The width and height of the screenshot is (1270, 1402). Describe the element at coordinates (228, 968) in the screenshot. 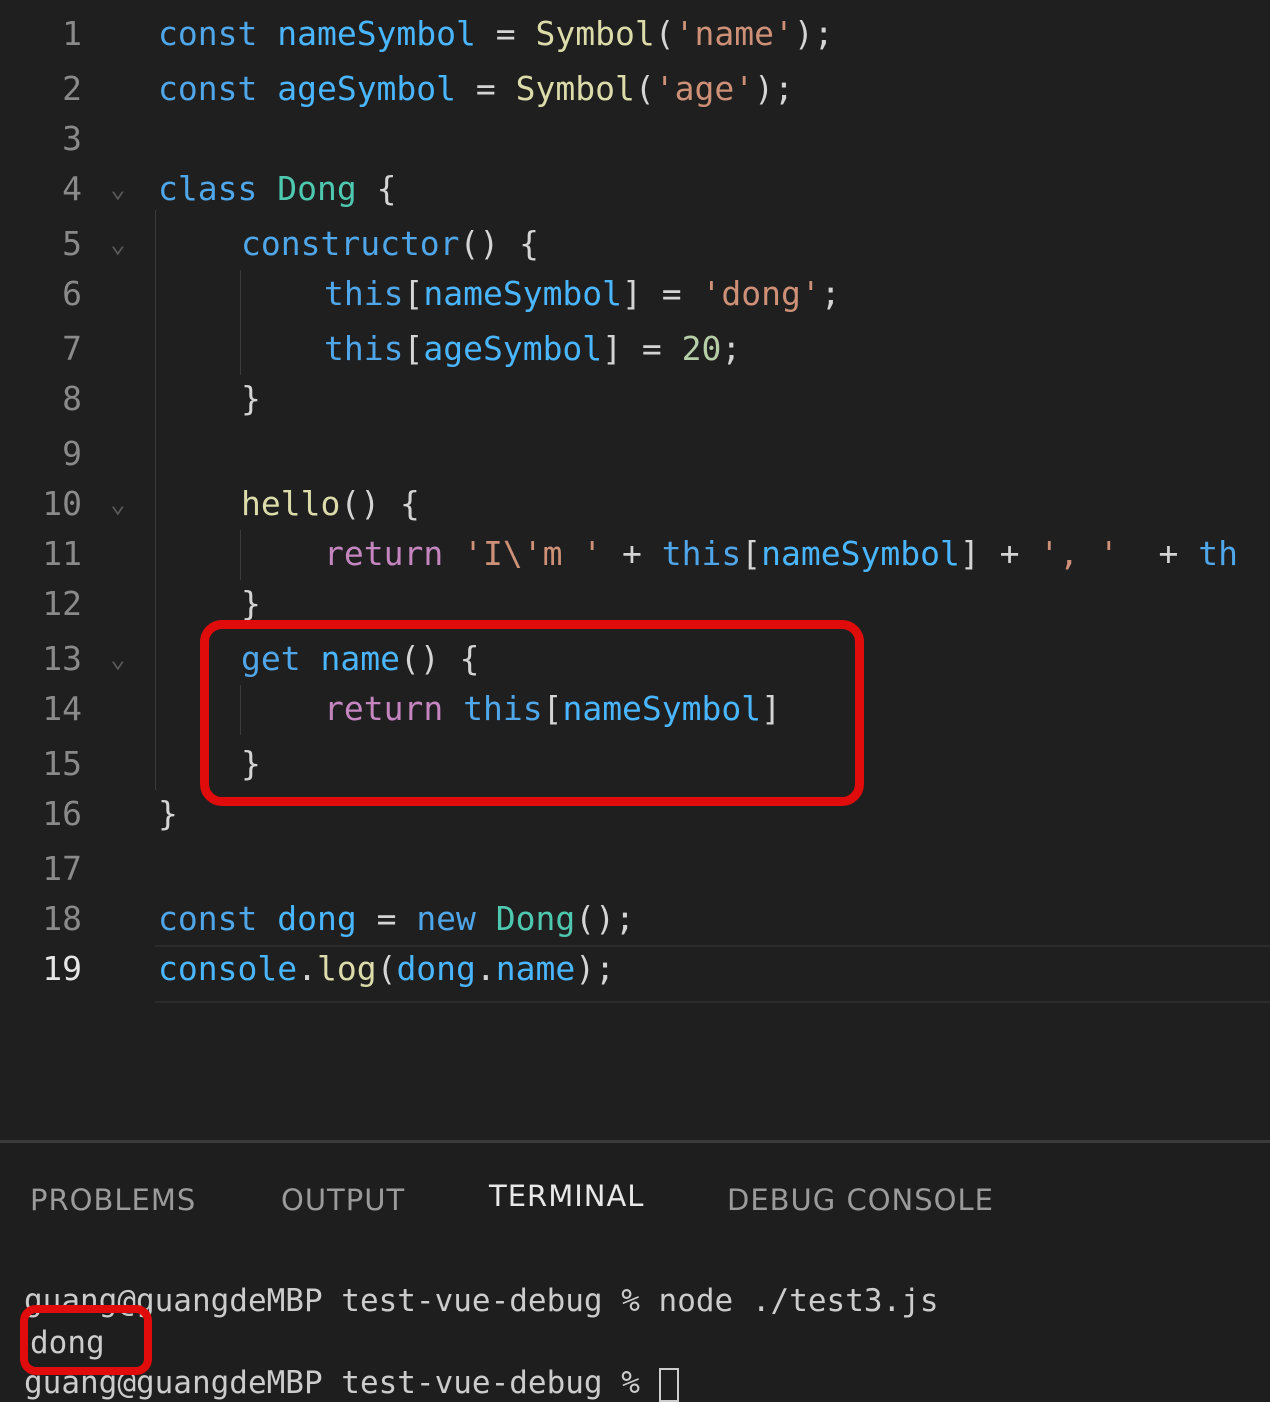

I see `code-token: console` at that location.